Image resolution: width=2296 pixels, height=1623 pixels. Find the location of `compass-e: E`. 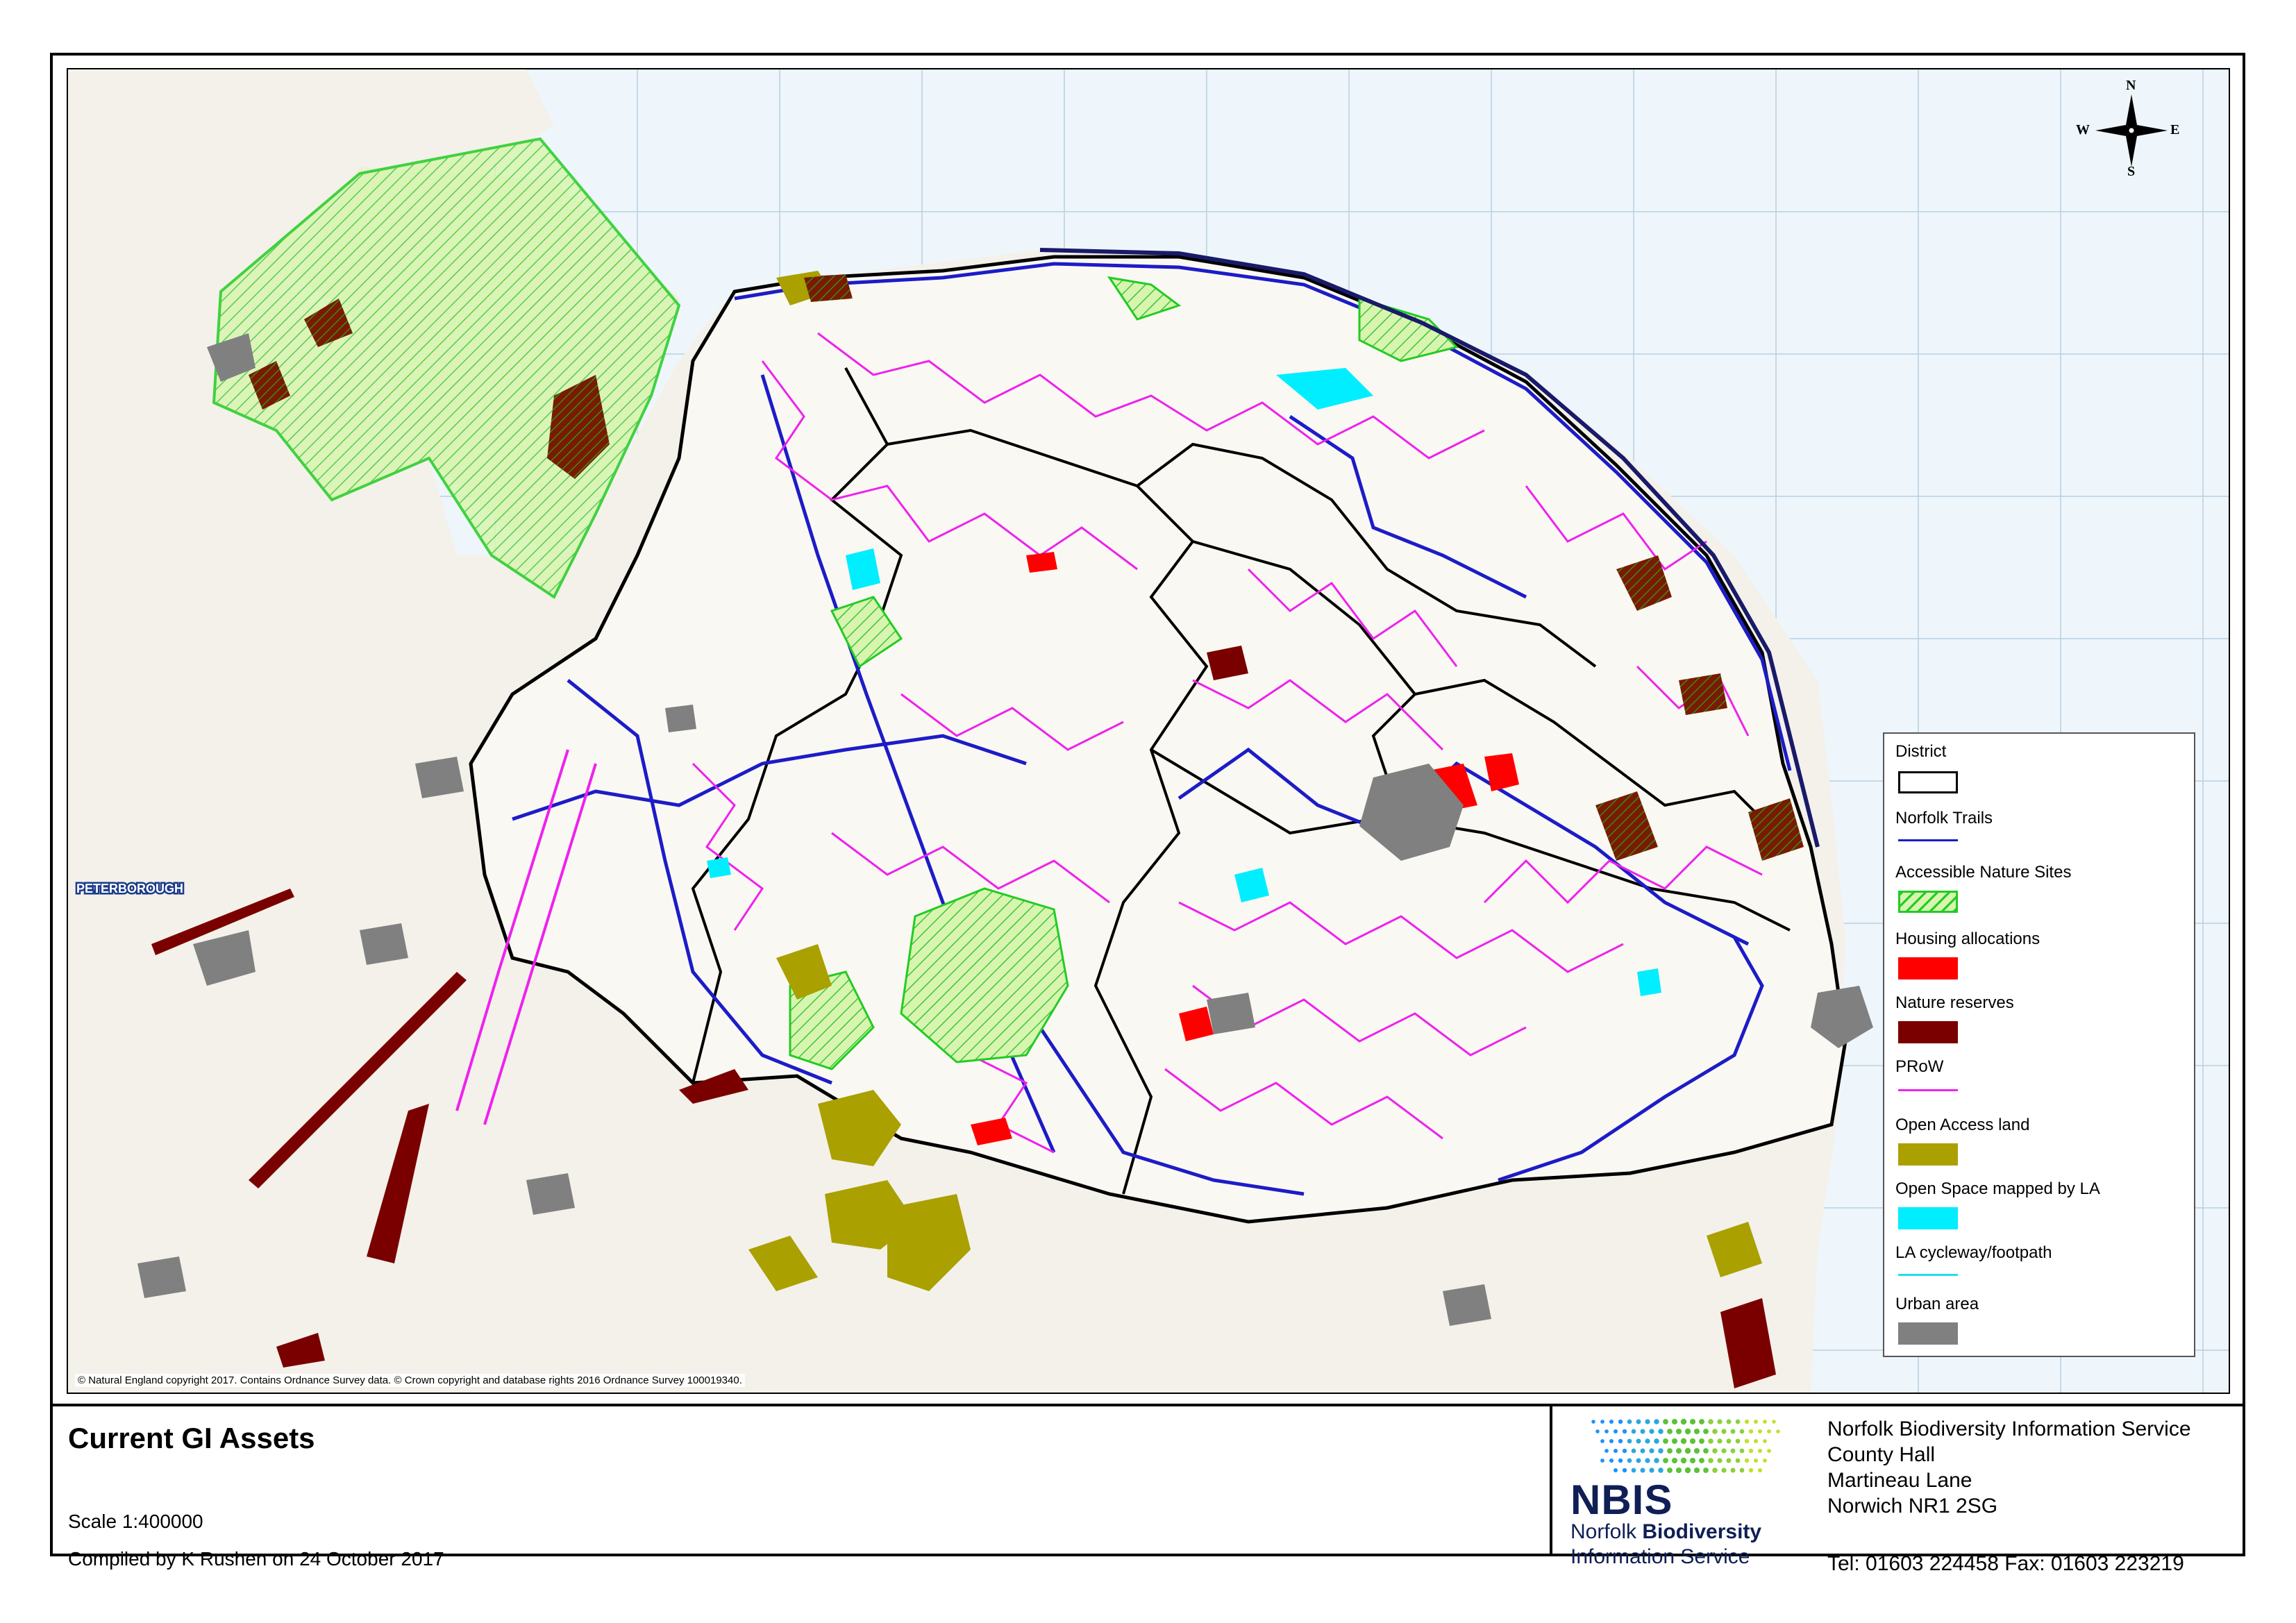

compass-e: E is located at coordinates (2175, 129).